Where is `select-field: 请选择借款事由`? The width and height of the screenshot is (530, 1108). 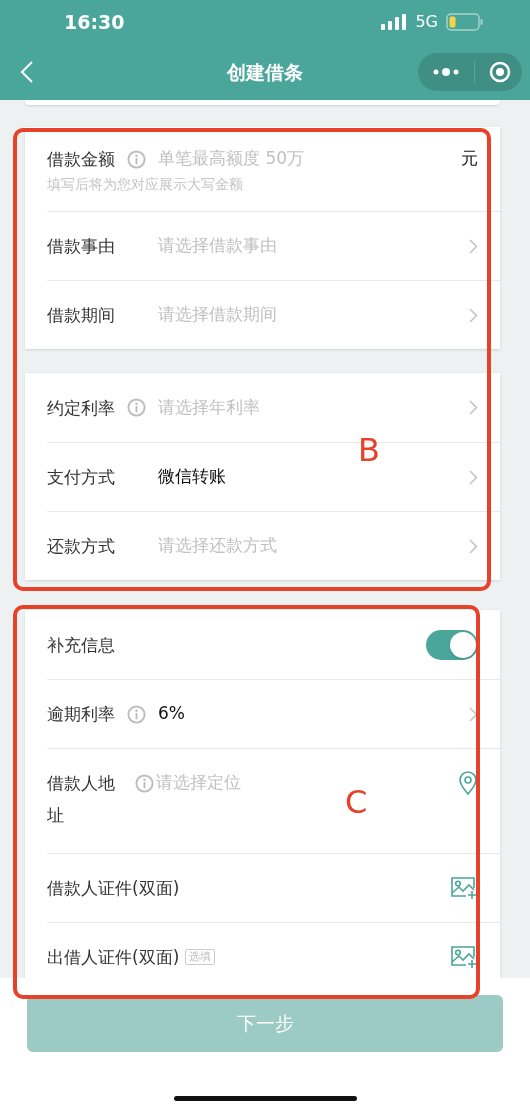
select-field: 请选择借款事由 is located at coordinates (217, 246).